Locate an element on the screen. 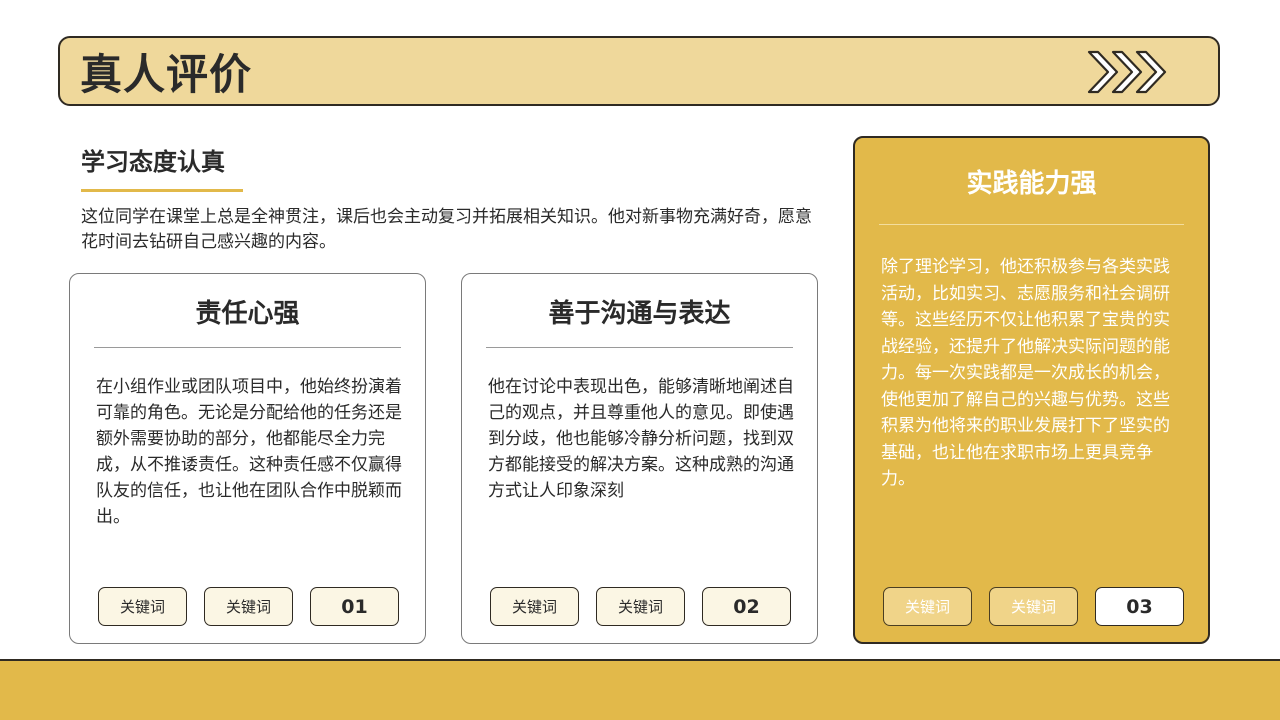  card-title: 责任心强 is located at coordinates (247, 314).